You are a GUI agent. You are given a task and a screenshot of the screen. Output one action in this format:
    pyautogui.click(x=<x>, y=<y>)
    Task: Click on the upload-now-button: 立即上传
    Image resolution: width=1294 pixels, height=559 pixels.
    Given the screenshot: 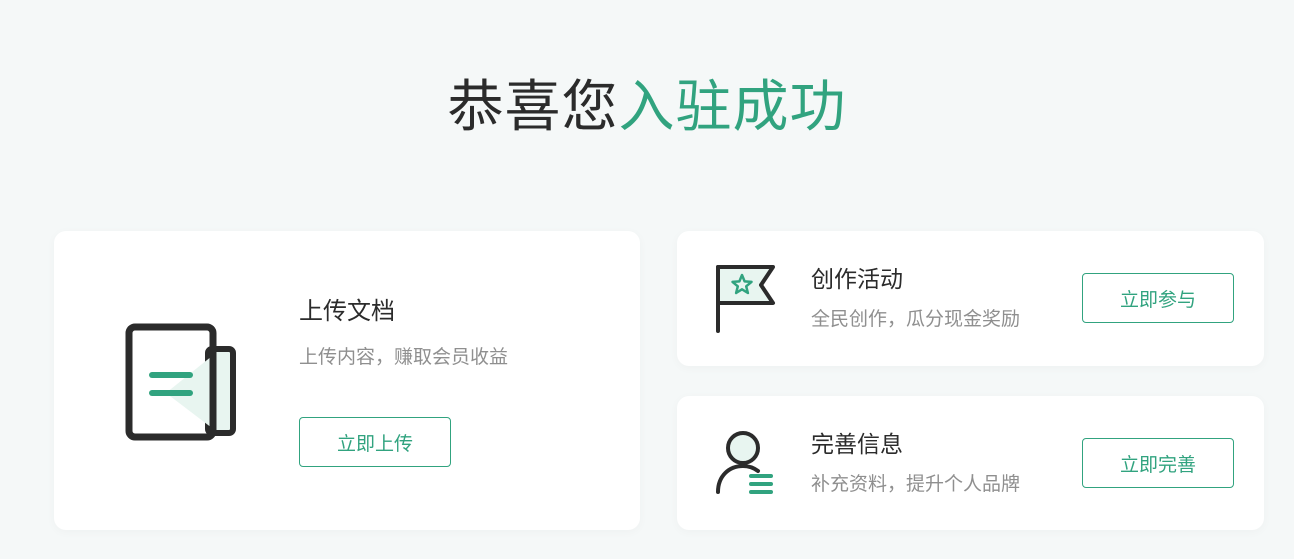 What is the action you would take?
    pyautogui.click(x=375, y=442)
    